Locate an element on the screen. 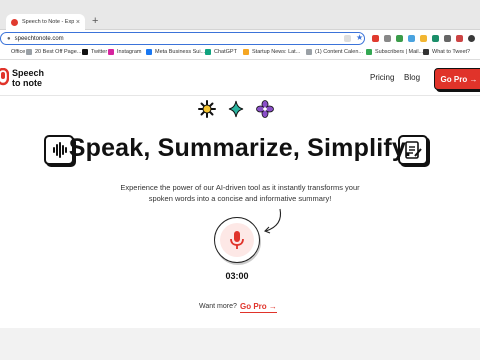 The width and height of the screenshot is (480, 360). page-bottom-area is located at coordinates (240, 344).